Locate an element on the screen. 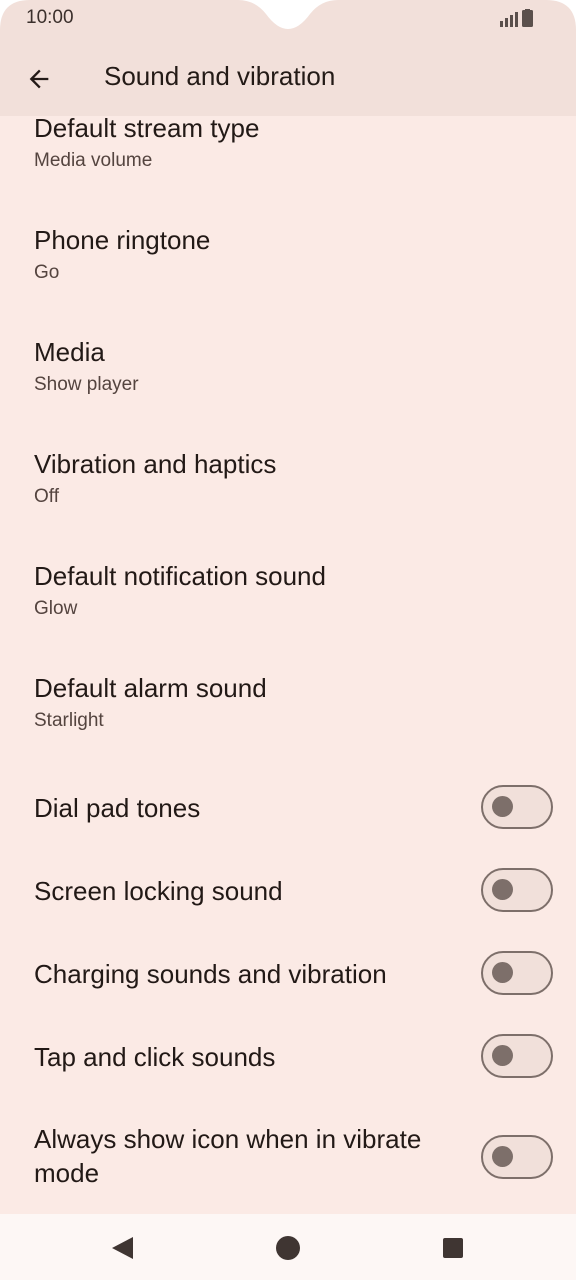 The height and width of the screenshot is (1280, 576). toggle-row-charging-sounds: Charging sounds and vibration is located at coordinates (288, 974).